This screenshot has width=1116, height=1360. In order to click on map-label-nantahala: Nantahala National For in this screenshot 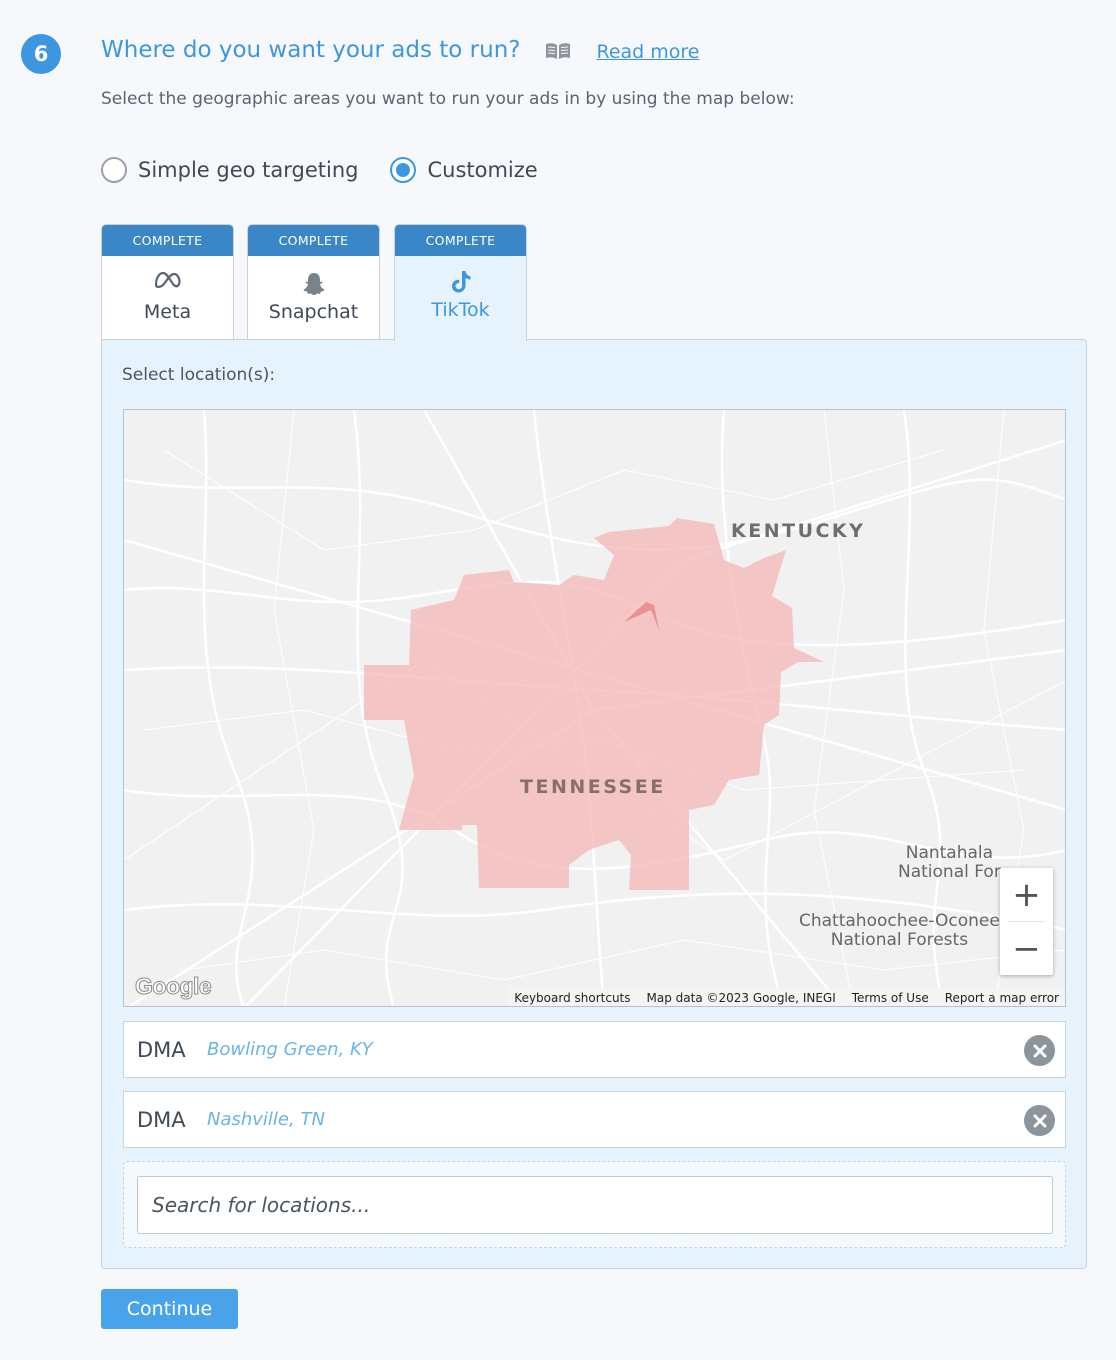, I will do `click(949, 863)`.